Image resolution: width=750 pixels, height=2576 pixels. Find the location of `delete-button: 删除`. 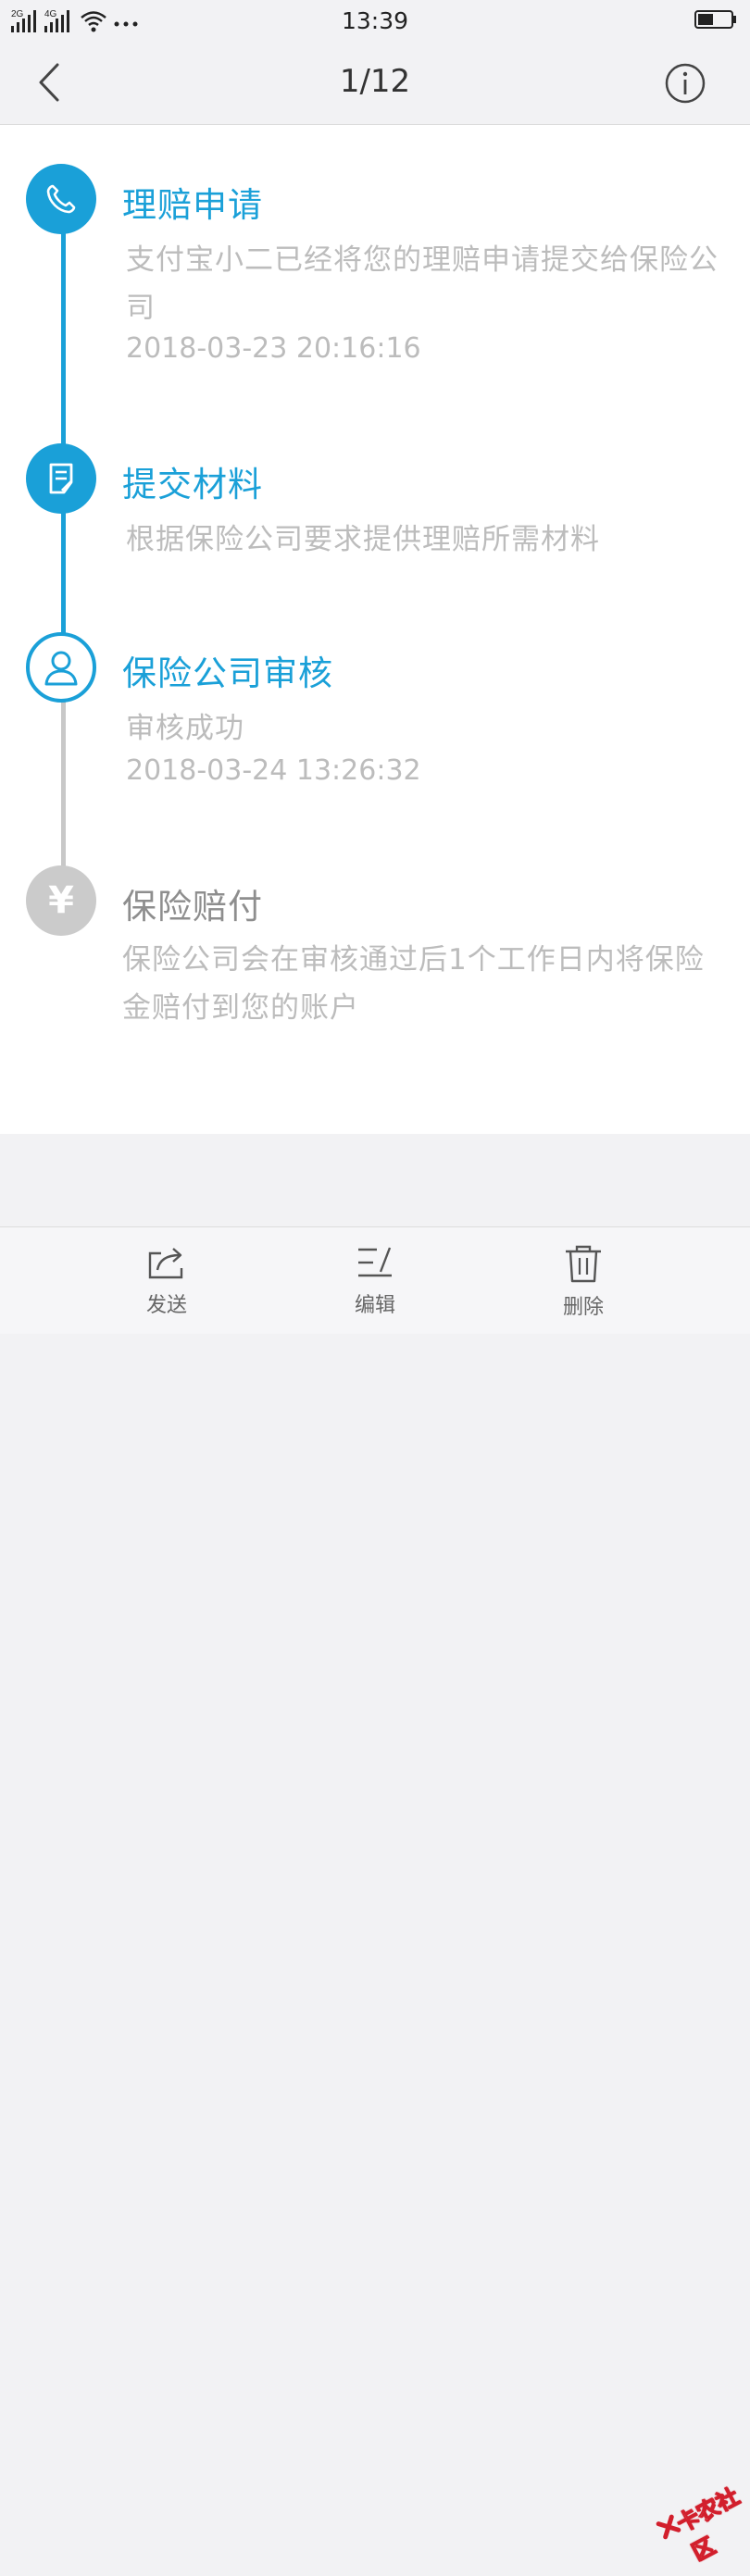

delete-button: 删除 is located at coordinates (584, 1285).